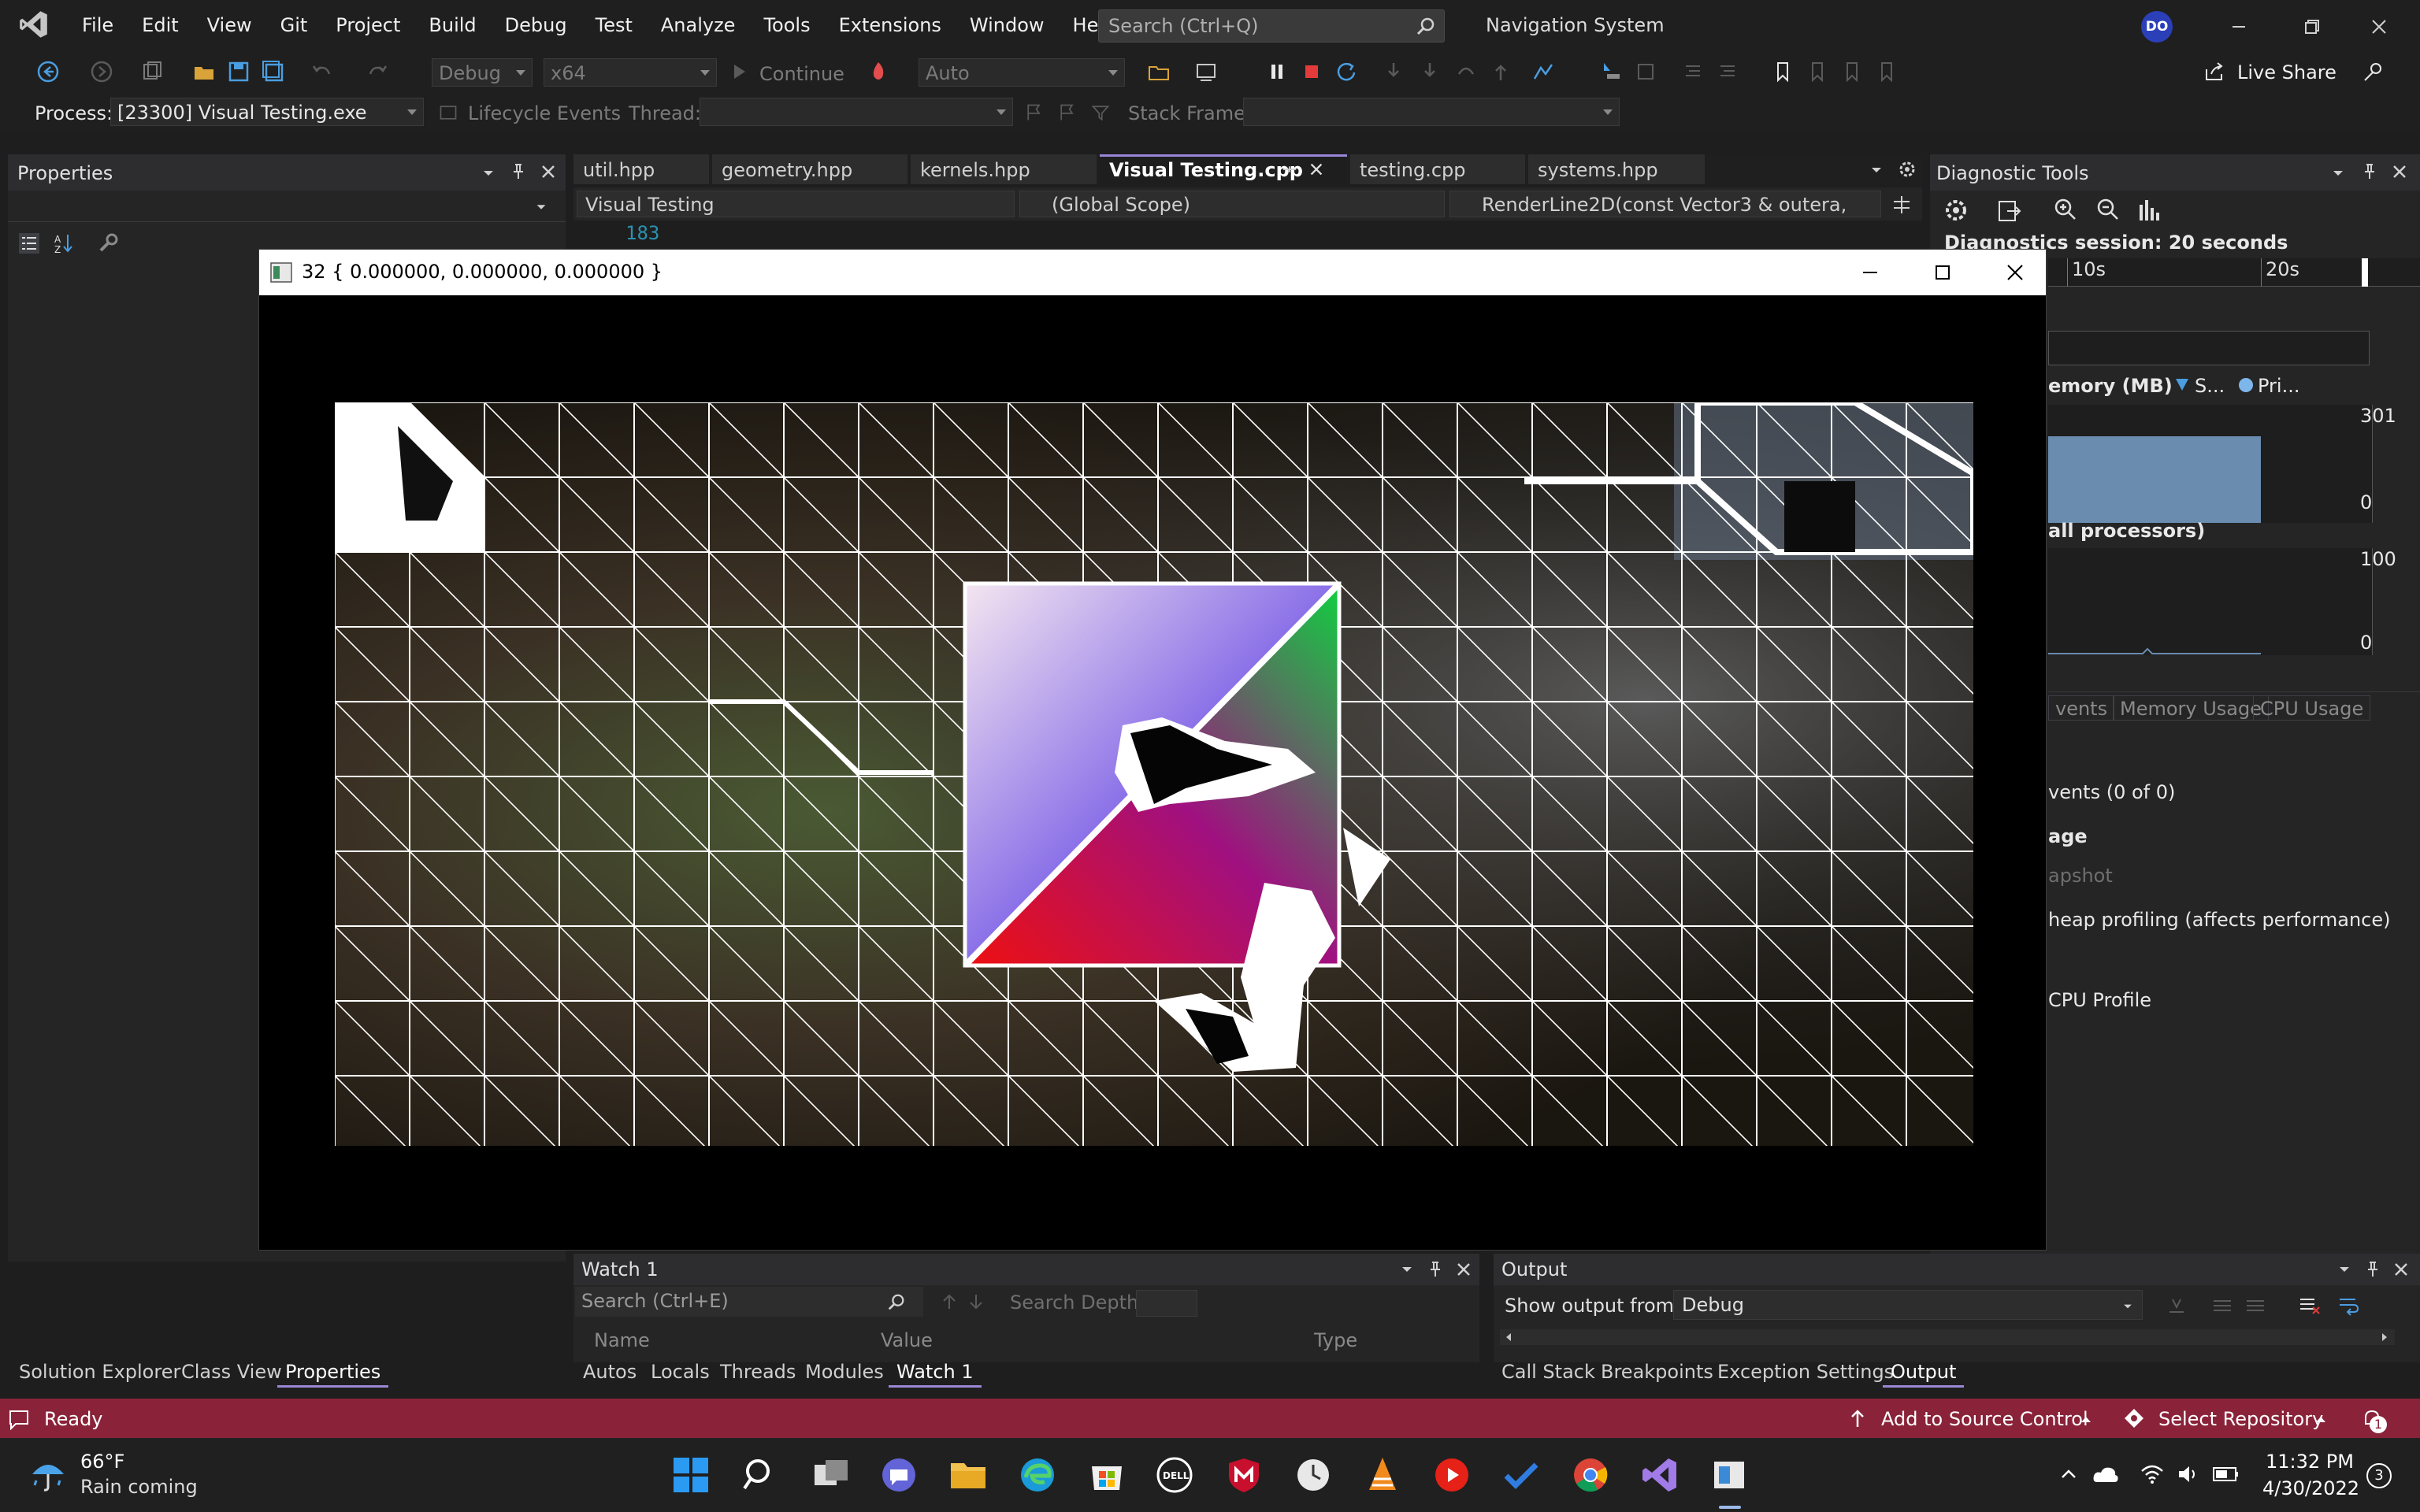  What do you see at coordinates (630, 72) in the screenshot?
I see `platform-select: x64` at bounding box center [630, 72].